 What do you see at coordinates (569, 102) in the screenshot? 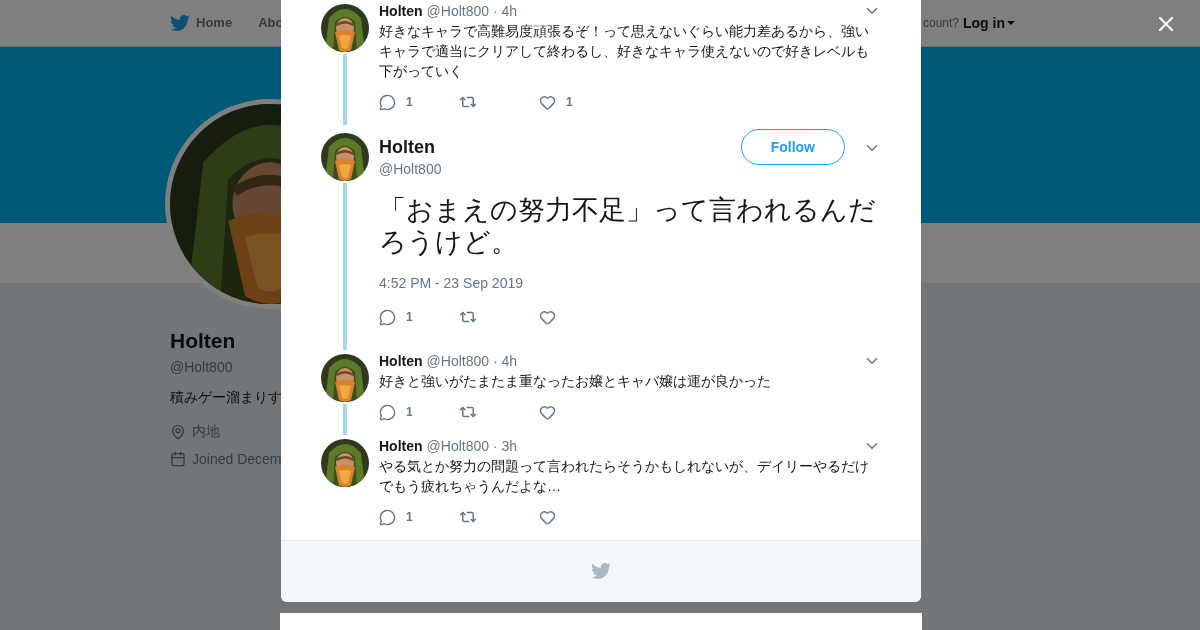
I see `like-count: 1` at bounding box center [569, 102].